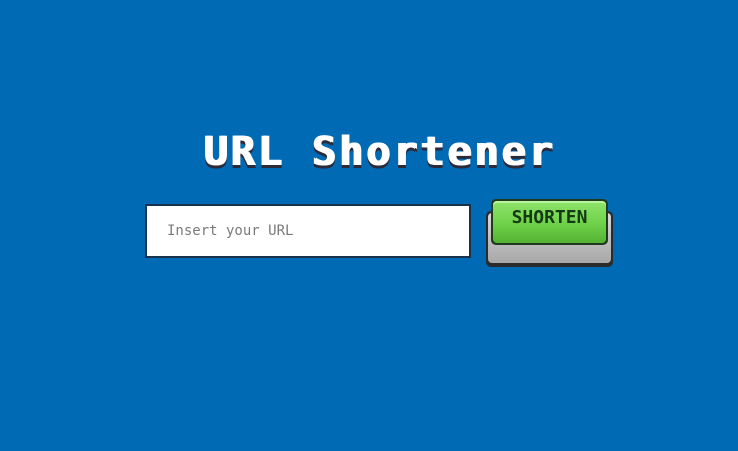 Image resolution: width=738 pixels, height=451 pixels. Describe the element at coordinates (379, 152) in the screenshot. I see `page-title: URL Shortener` at that location.